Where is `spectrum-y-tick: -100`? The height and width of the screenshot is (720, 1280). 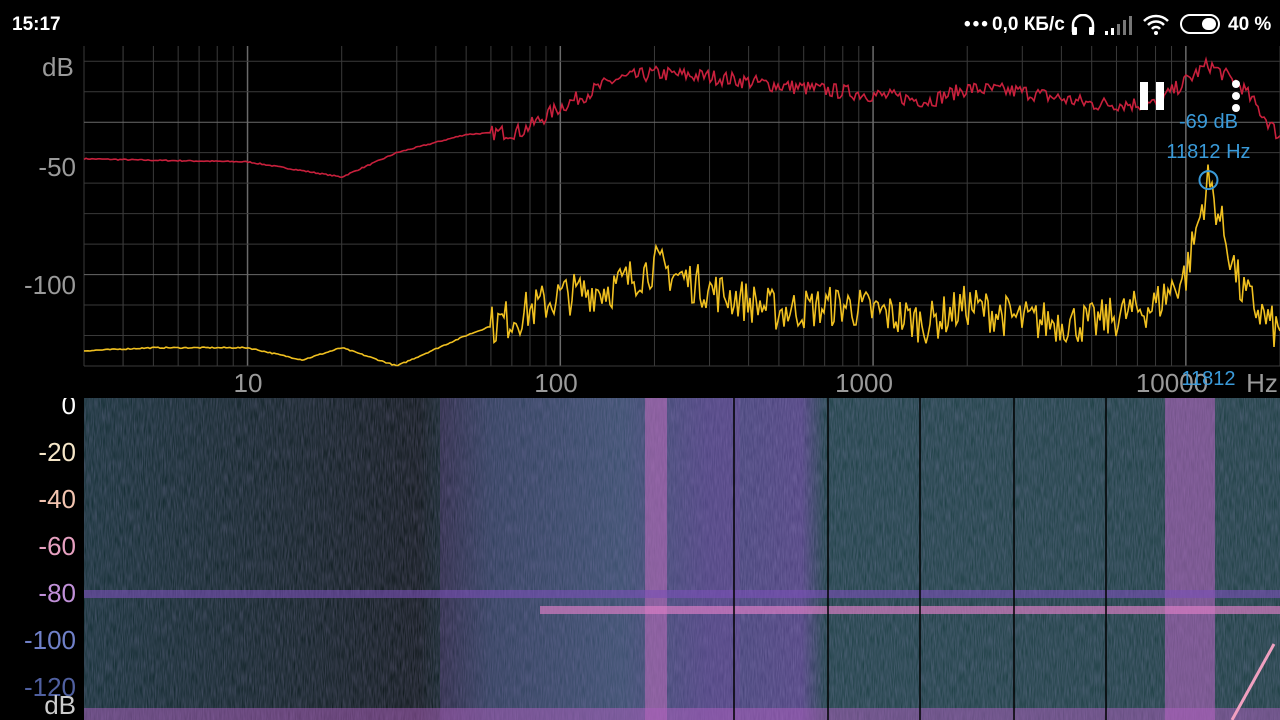 spectrum-y-tick: -100 is located at coordinates (50, 285).